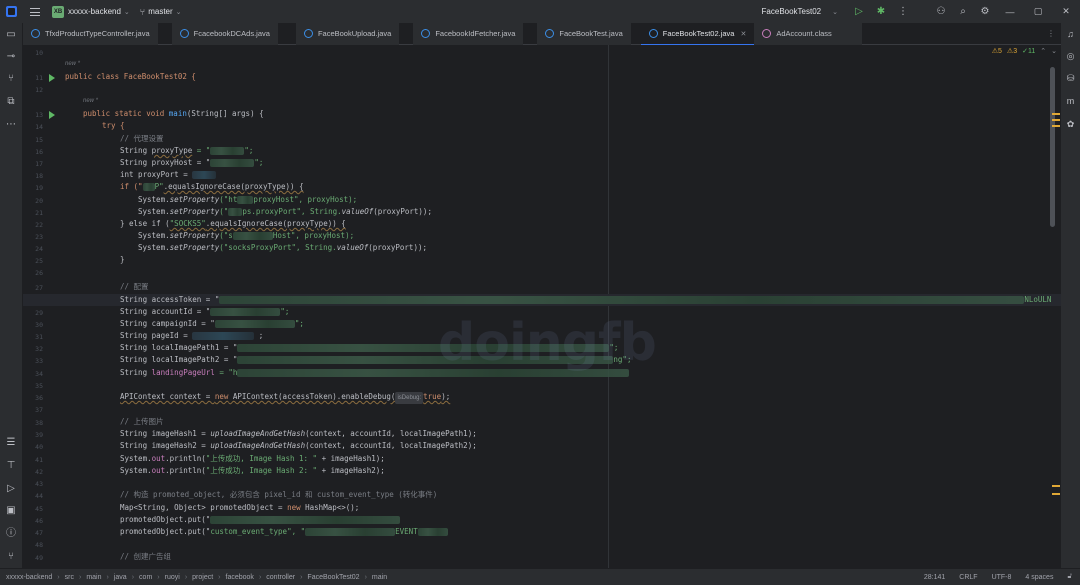 This screenshot has height=585, width=1080. I want to click on lock-icon: 🔓︎, so click(1069, 577).